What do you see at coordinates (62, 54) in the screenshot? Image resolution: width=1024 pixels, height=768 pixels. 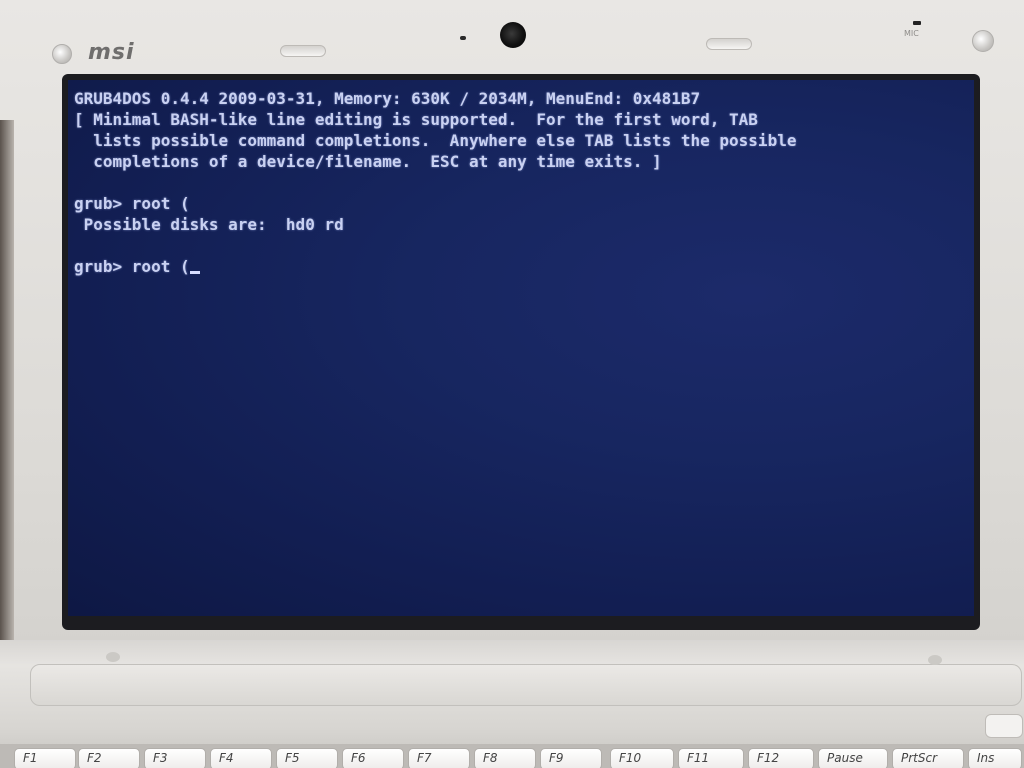 I see `power-indicator-icon` at bounding box center [62, 54].